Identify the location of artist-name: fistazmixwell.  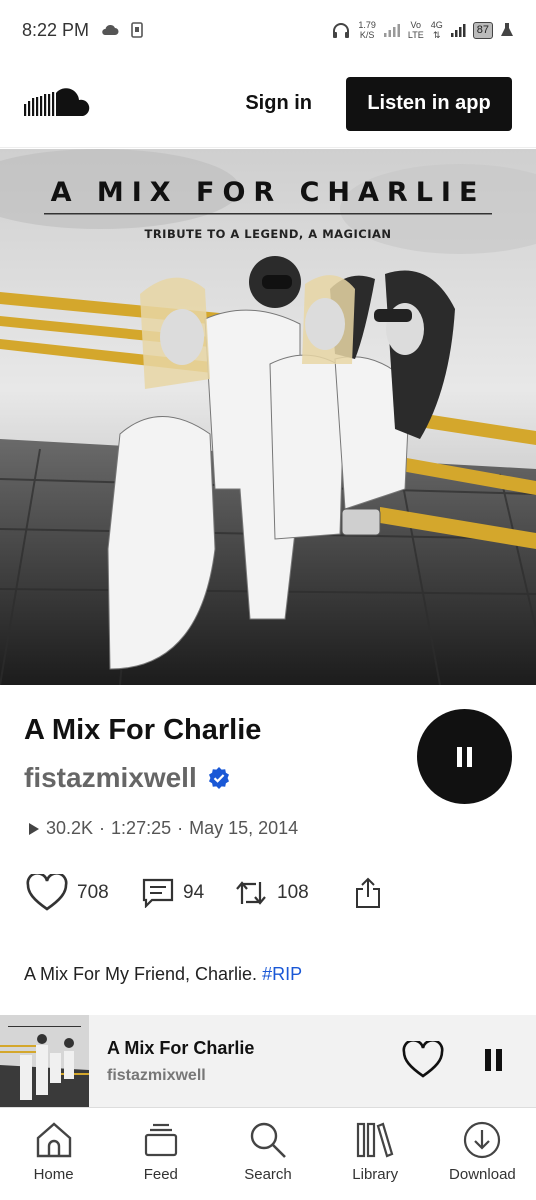
(110, 778).